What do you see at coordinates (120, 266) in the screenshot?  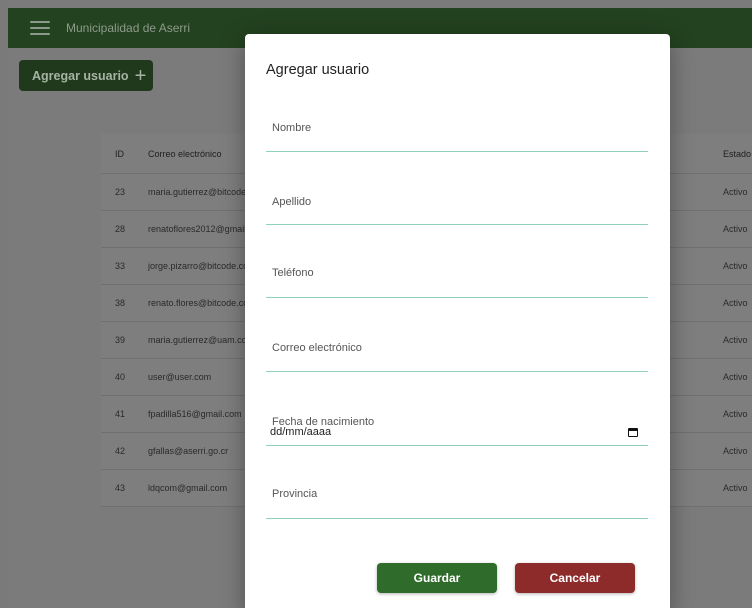 I see `cell-id: 33` at bounding box center [120, 266].